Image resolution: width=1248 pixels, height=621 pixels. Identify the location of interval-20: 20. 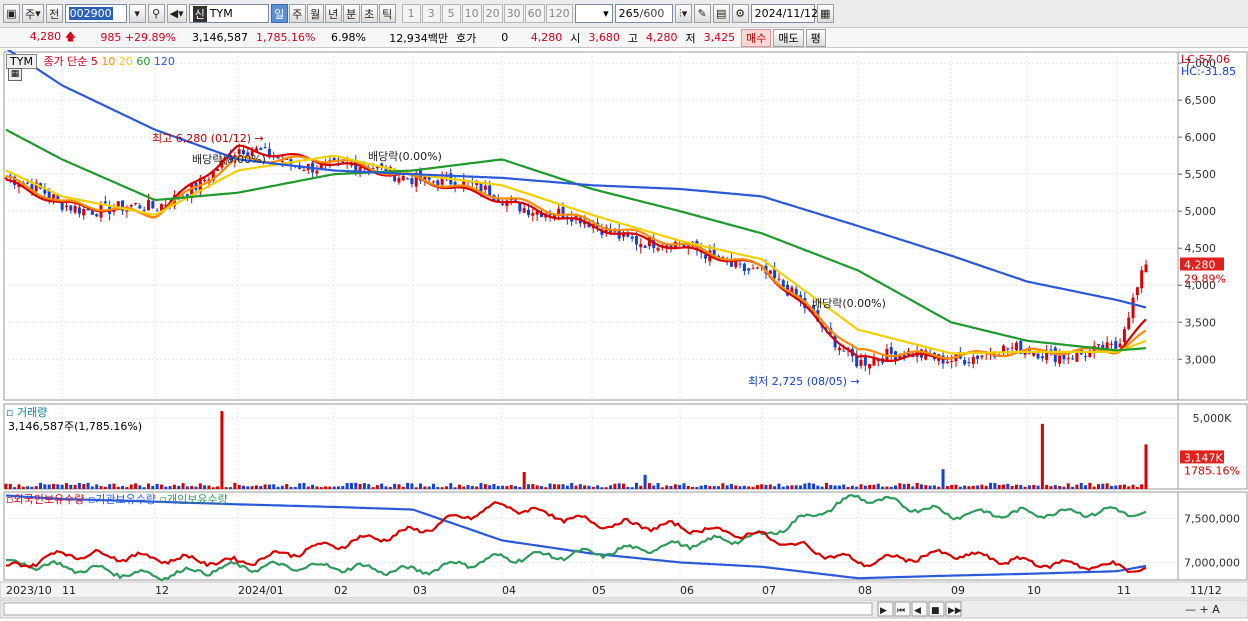
(492, 13).